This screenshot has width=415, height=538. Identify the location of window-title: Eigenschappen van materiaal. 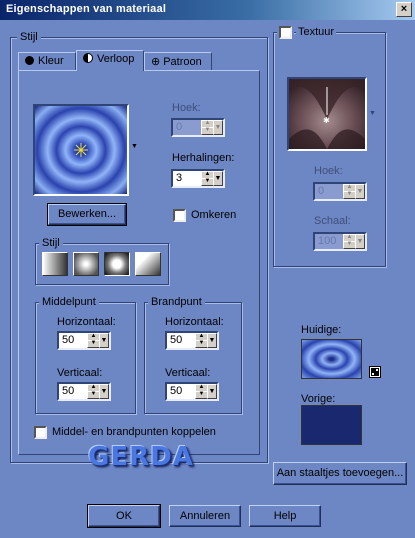
(86, 9).